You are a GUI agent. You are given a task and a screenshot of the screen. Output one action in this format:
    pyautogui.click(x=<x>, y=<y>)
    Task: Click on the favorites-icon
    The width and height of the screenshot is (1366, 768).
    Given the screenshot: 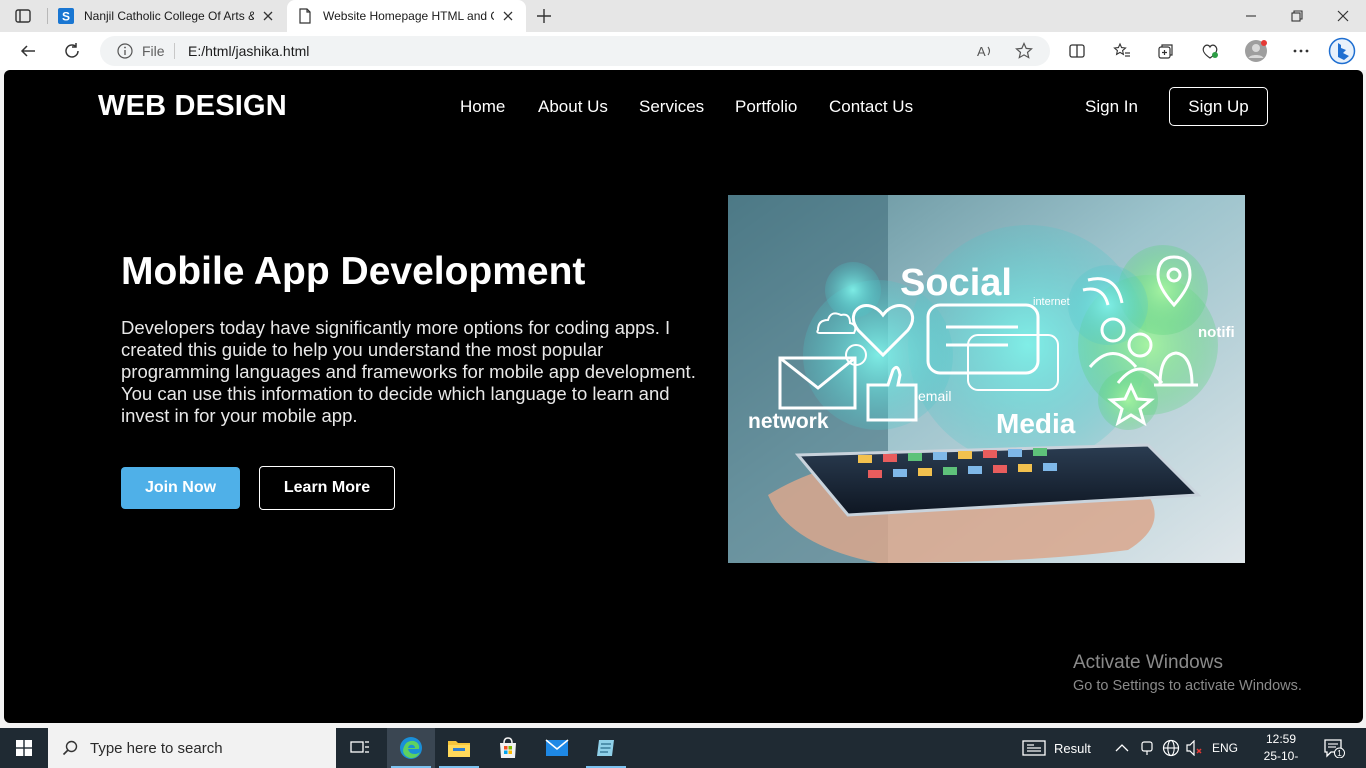 What is the action you would take?
    pyautogui.click(x=1122, y=51)
    